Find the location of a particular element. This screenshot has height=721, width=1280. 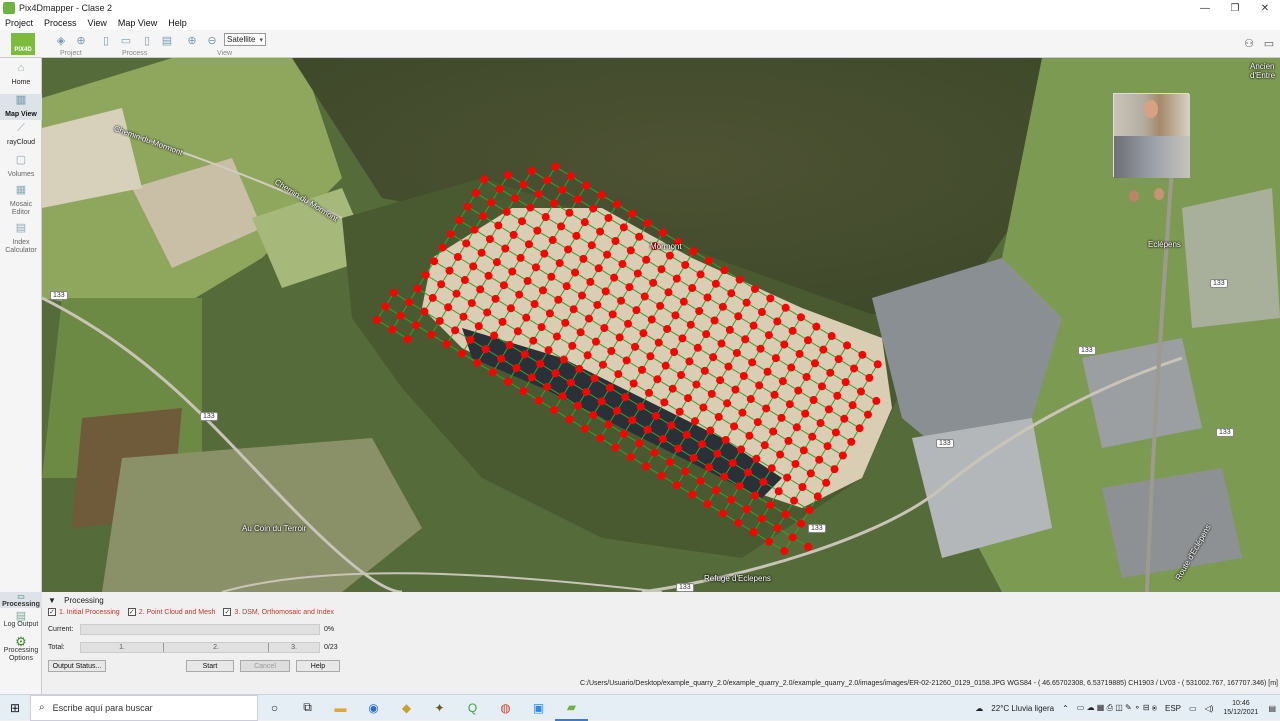

menu-view: View is located at coordinates (98, 23).